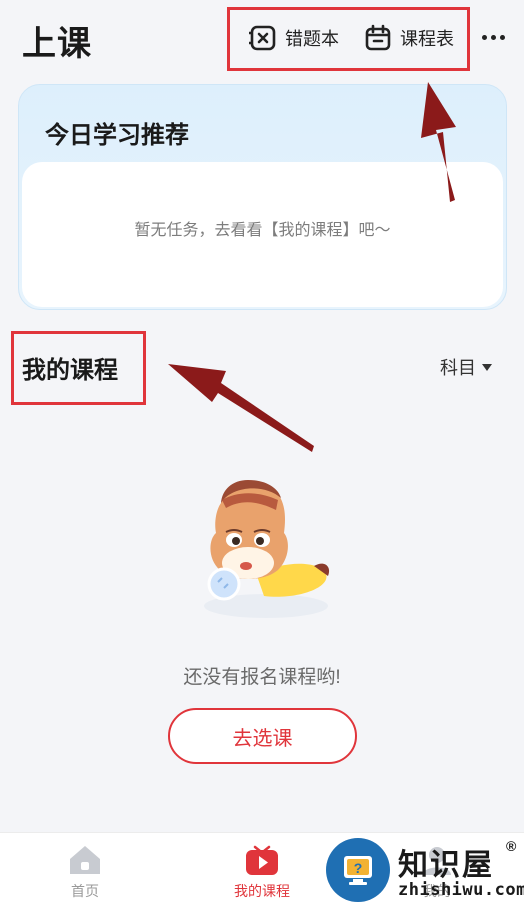  Describe the element at coordinates (446, 865) in the screenshot. I see `watermark-brand: 知识屋` at that location.